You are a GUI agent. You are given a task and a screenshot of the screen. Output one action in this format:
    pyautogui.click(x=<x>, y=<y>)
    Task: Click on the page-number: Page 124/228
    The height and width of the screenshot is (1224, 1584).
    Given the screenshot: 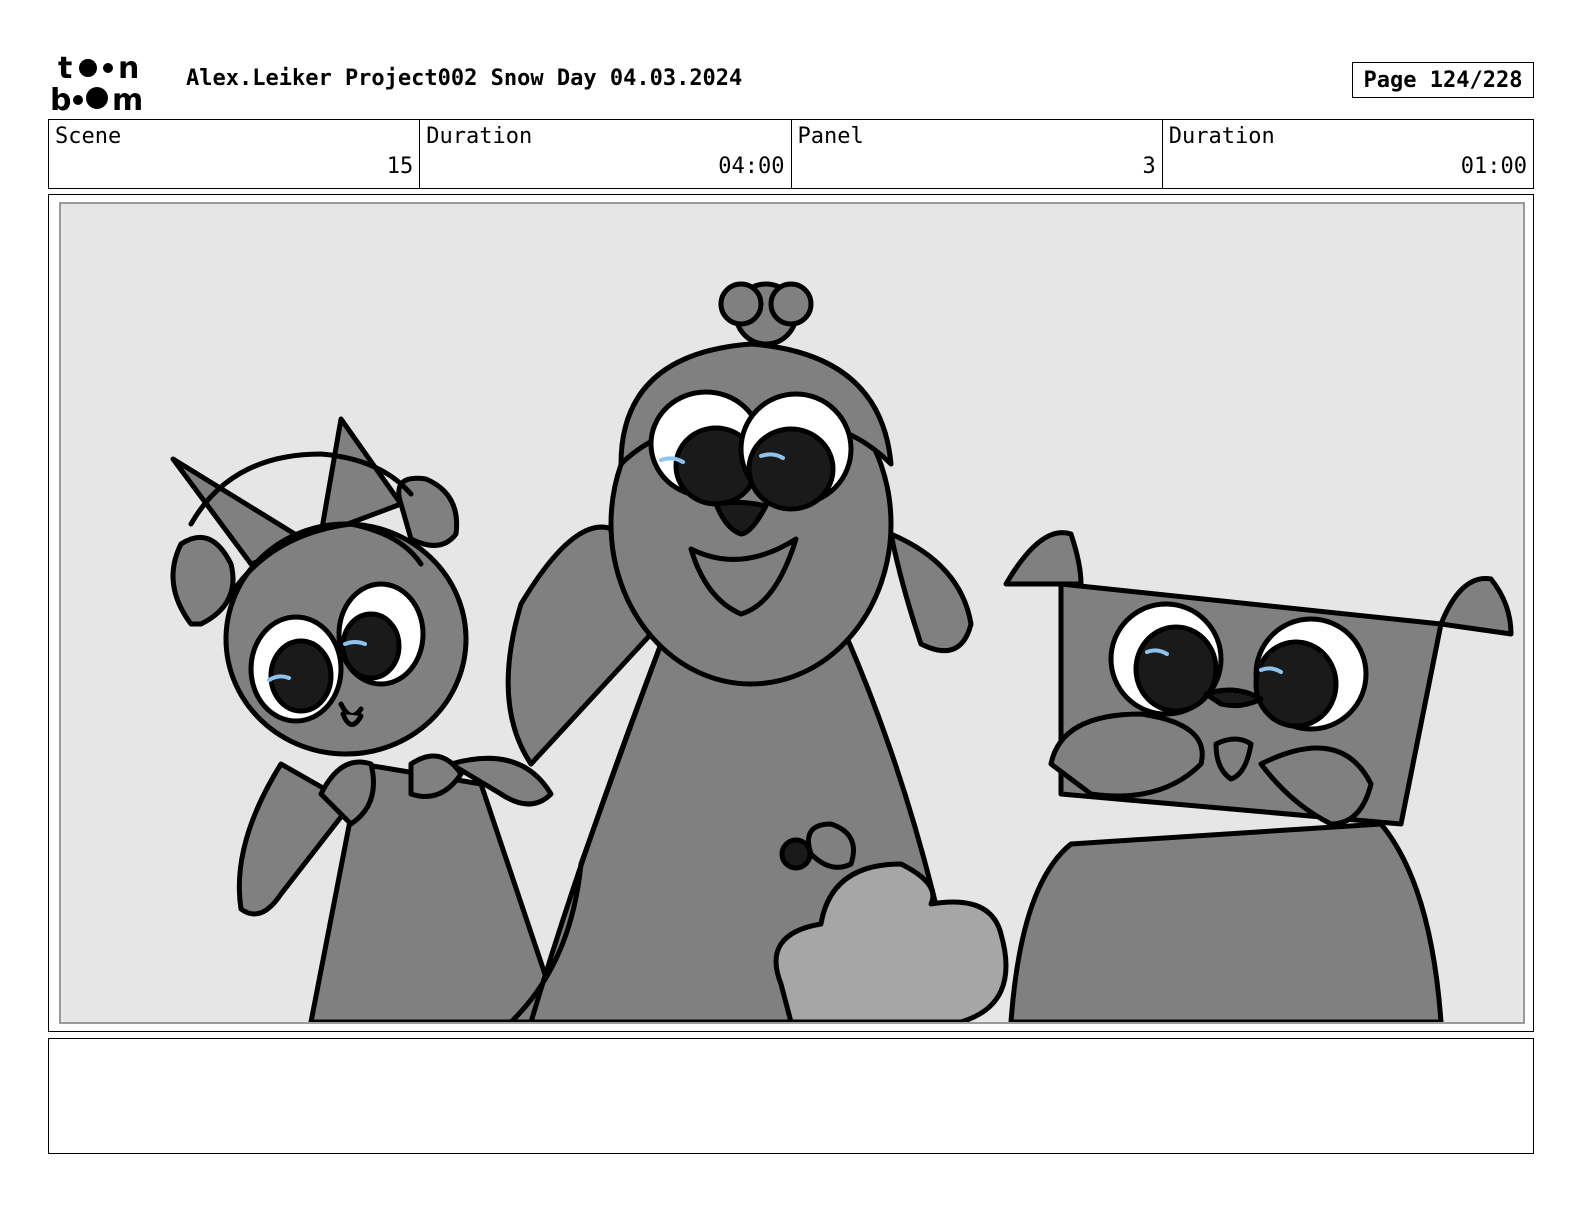 What is the action you would take?
    pyautogui.click(x=1443, y=80)
    